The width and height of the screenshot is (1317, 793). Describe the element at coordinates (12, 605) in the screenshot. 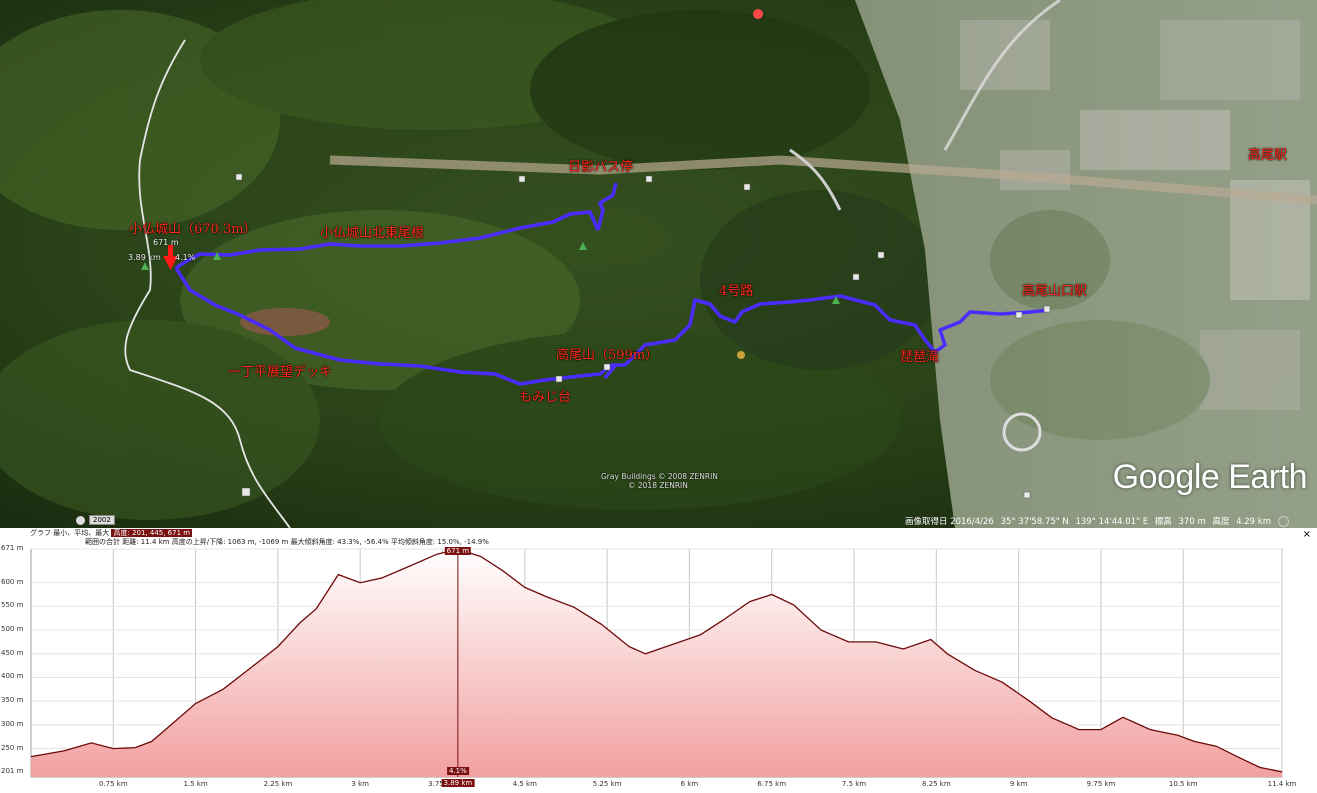

I see `y-tick-label: 550 m` at that location.